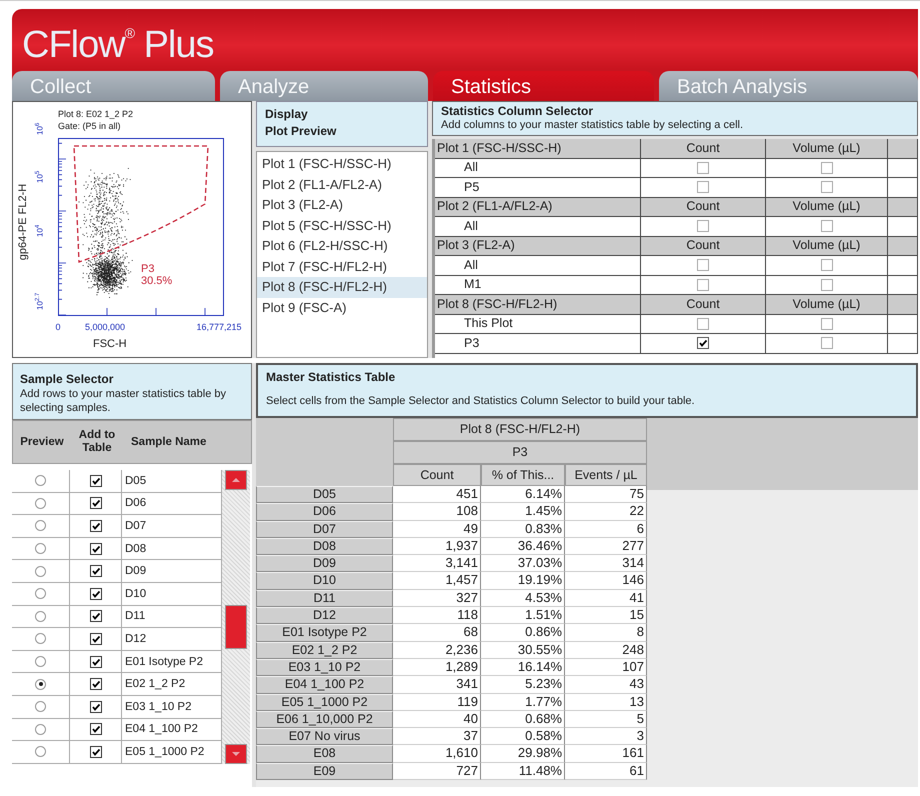  I want to click on row-header: E09, so click(324, 771).